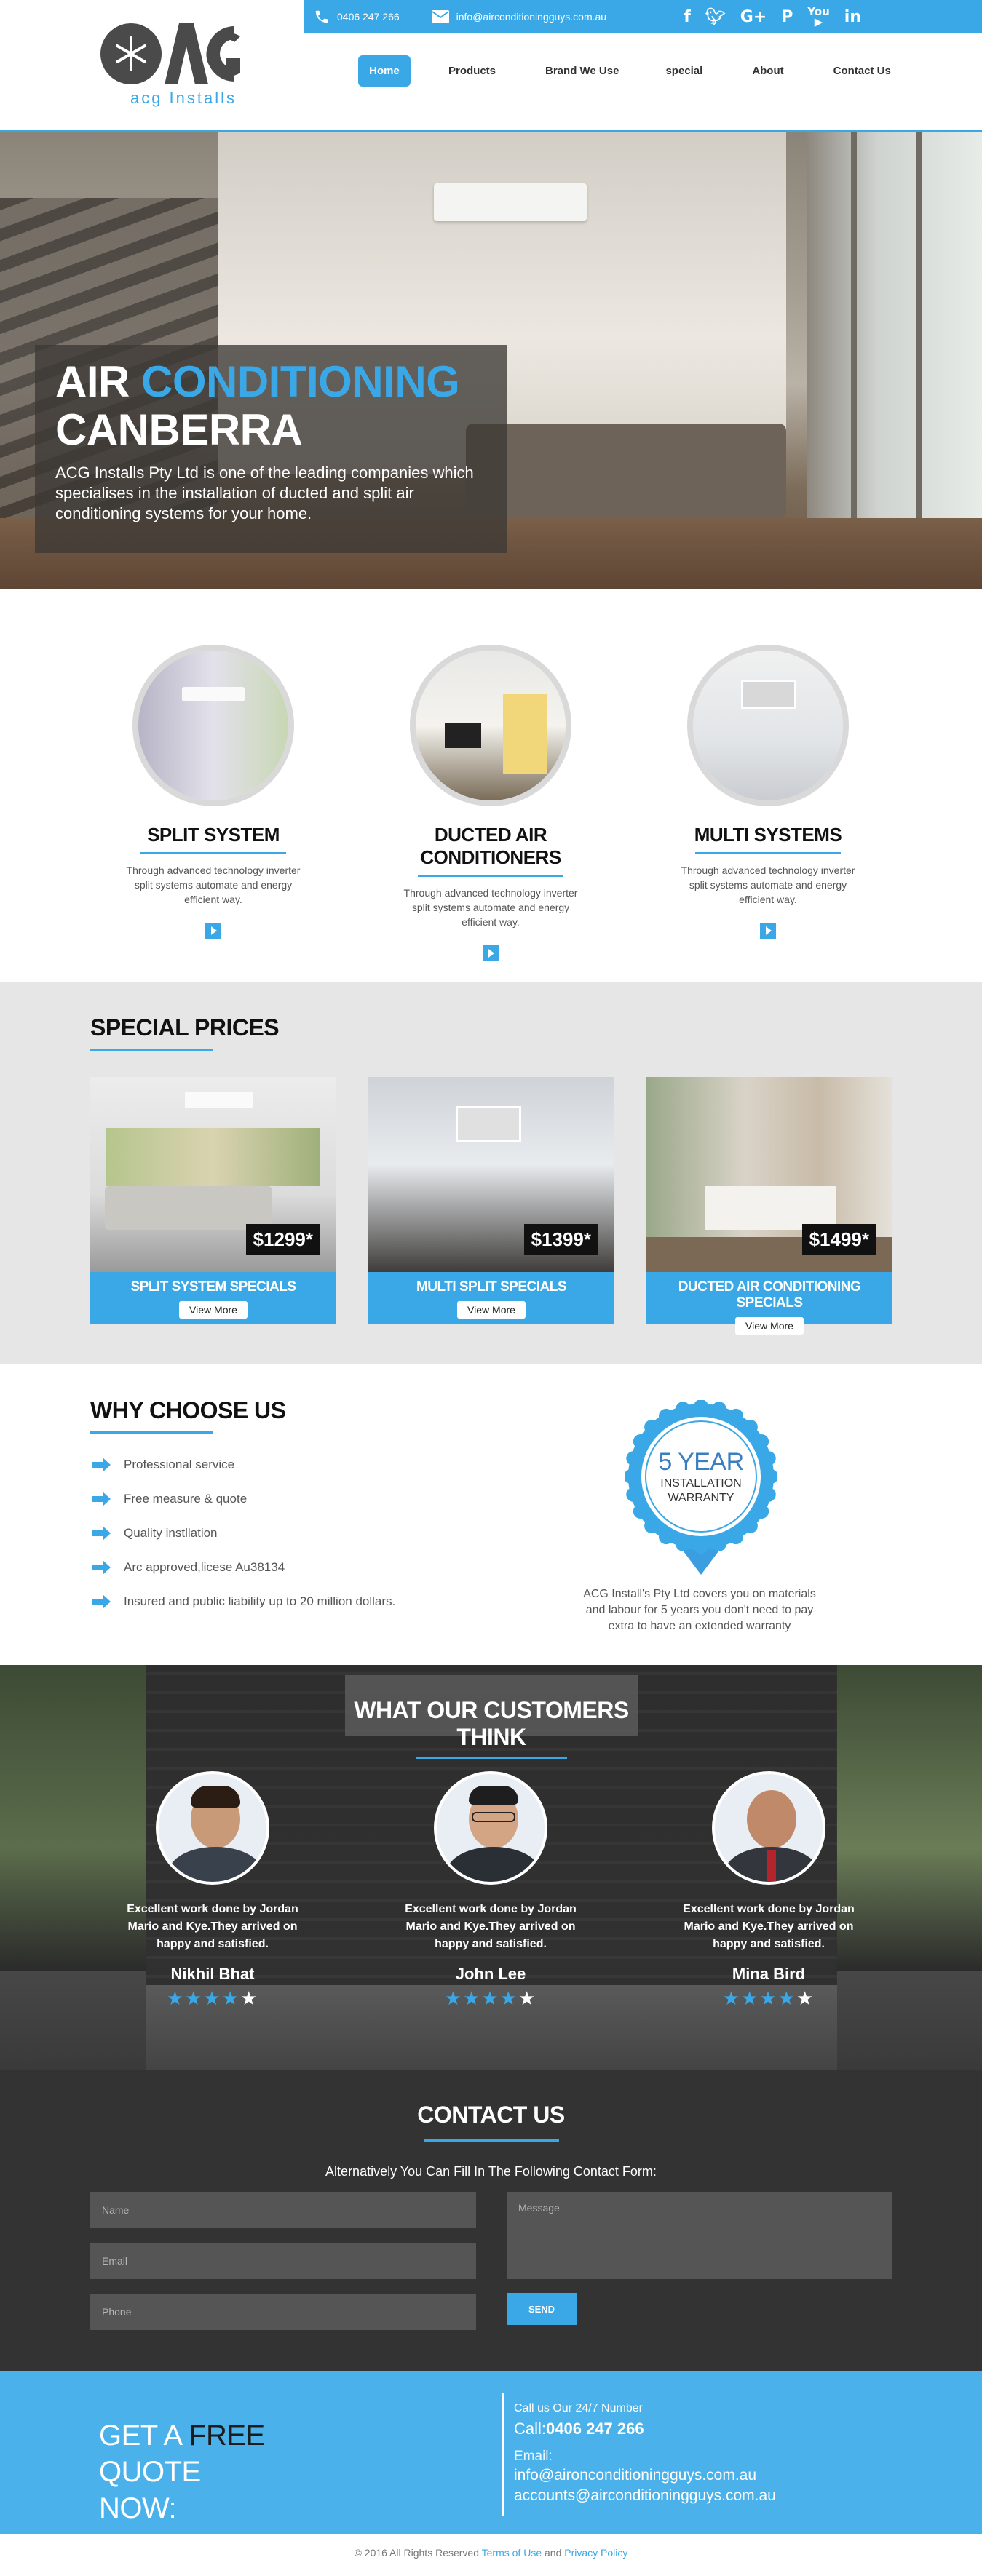  I want to click on service-title: DUCTED AIR CONDITIONERS, so click(490, 846).